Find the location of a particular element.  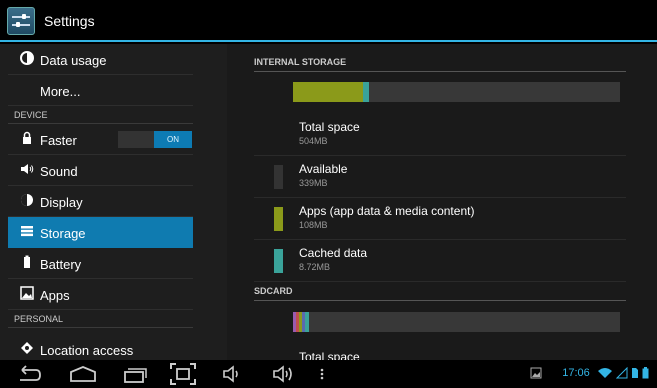

battery-status-icon is located at coordinates (645, 373).